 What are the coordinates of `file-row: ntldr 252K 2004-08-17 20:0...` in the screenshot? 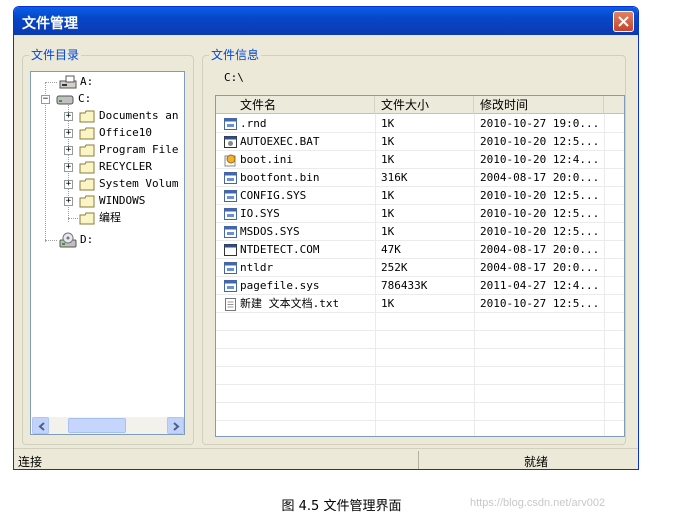 It's located at (420, 268).